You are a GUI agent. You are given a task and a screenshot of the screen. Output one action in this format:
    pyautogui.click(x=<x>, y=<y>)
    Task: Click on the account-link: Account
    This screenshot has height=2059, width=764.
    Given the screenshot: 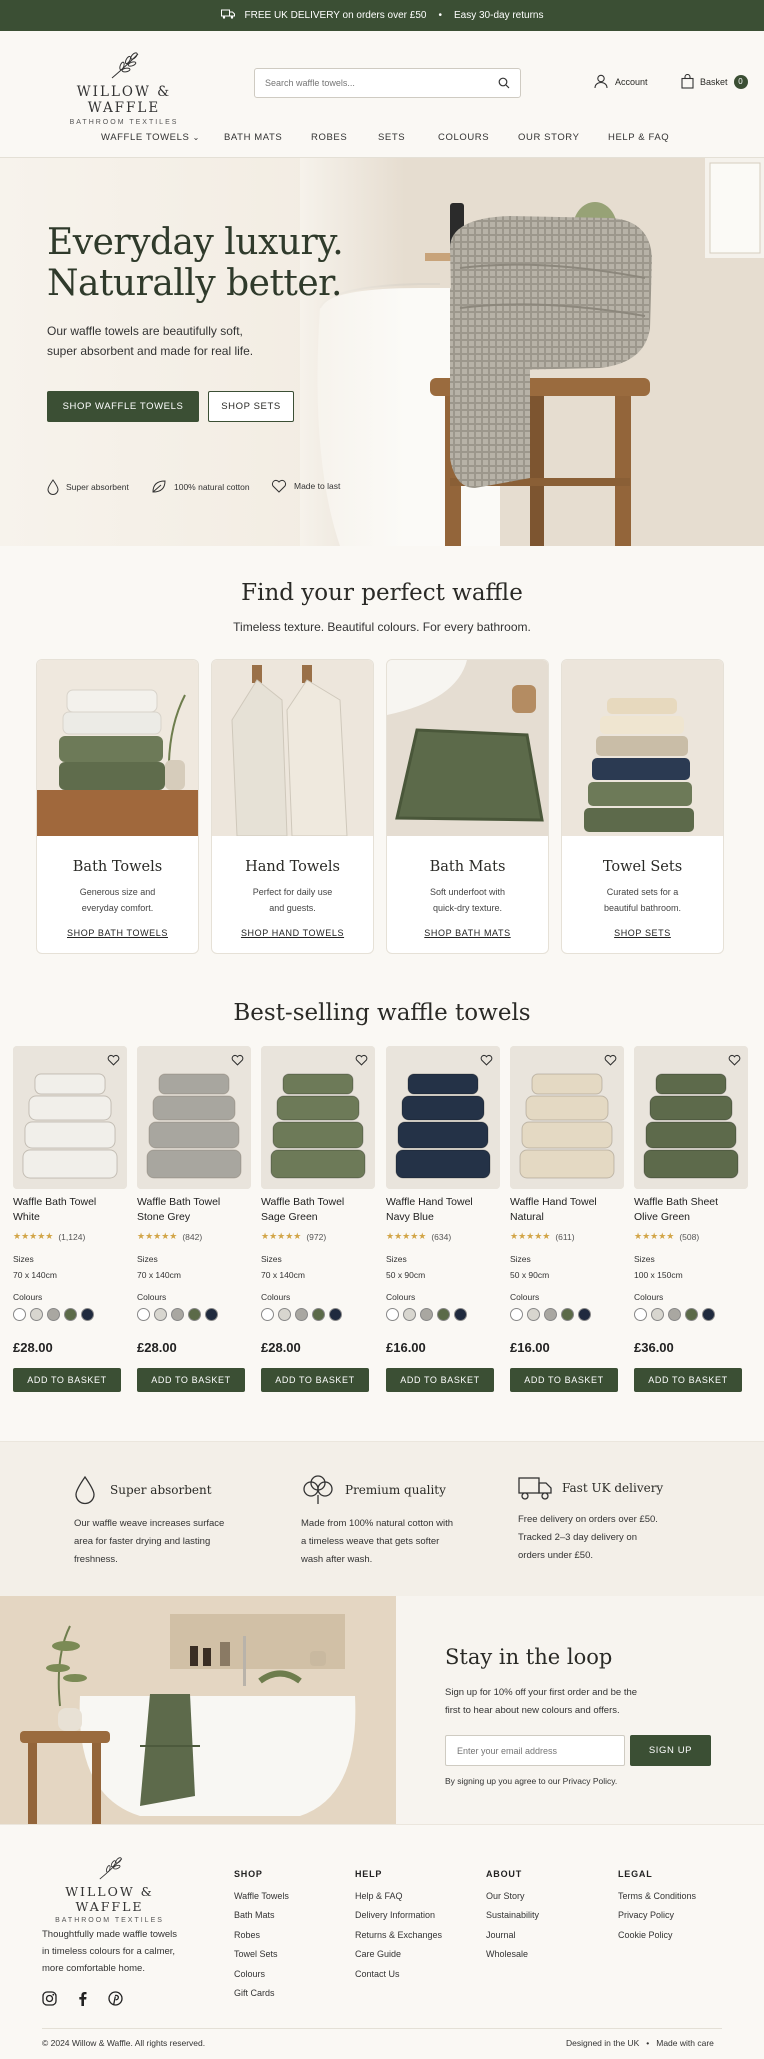 What is the action you would take?
    pyautogui.click(x=621, y=81)
    